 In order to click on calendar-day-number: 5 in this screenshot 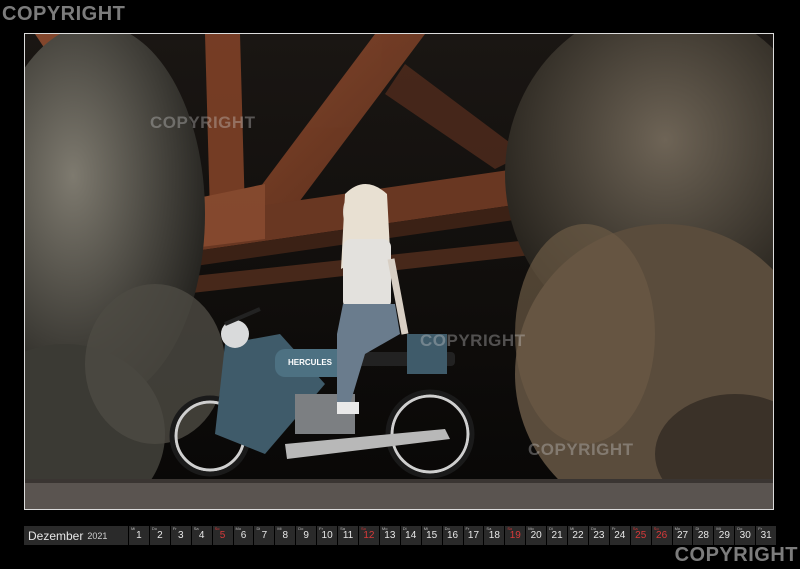, I will do `click(222, 535)`.